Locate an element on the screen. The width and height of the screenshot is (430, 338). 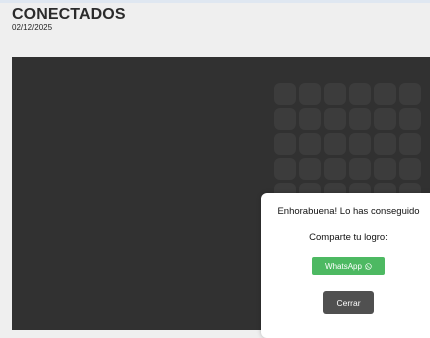
top-strip is located at coordinates (215, 1).